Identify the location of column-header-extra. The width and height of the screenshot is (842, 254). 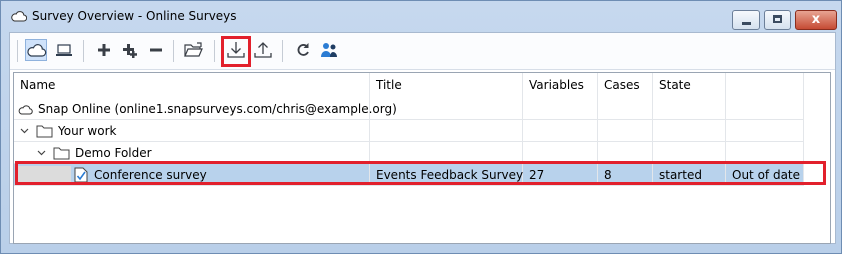
(765, 85).